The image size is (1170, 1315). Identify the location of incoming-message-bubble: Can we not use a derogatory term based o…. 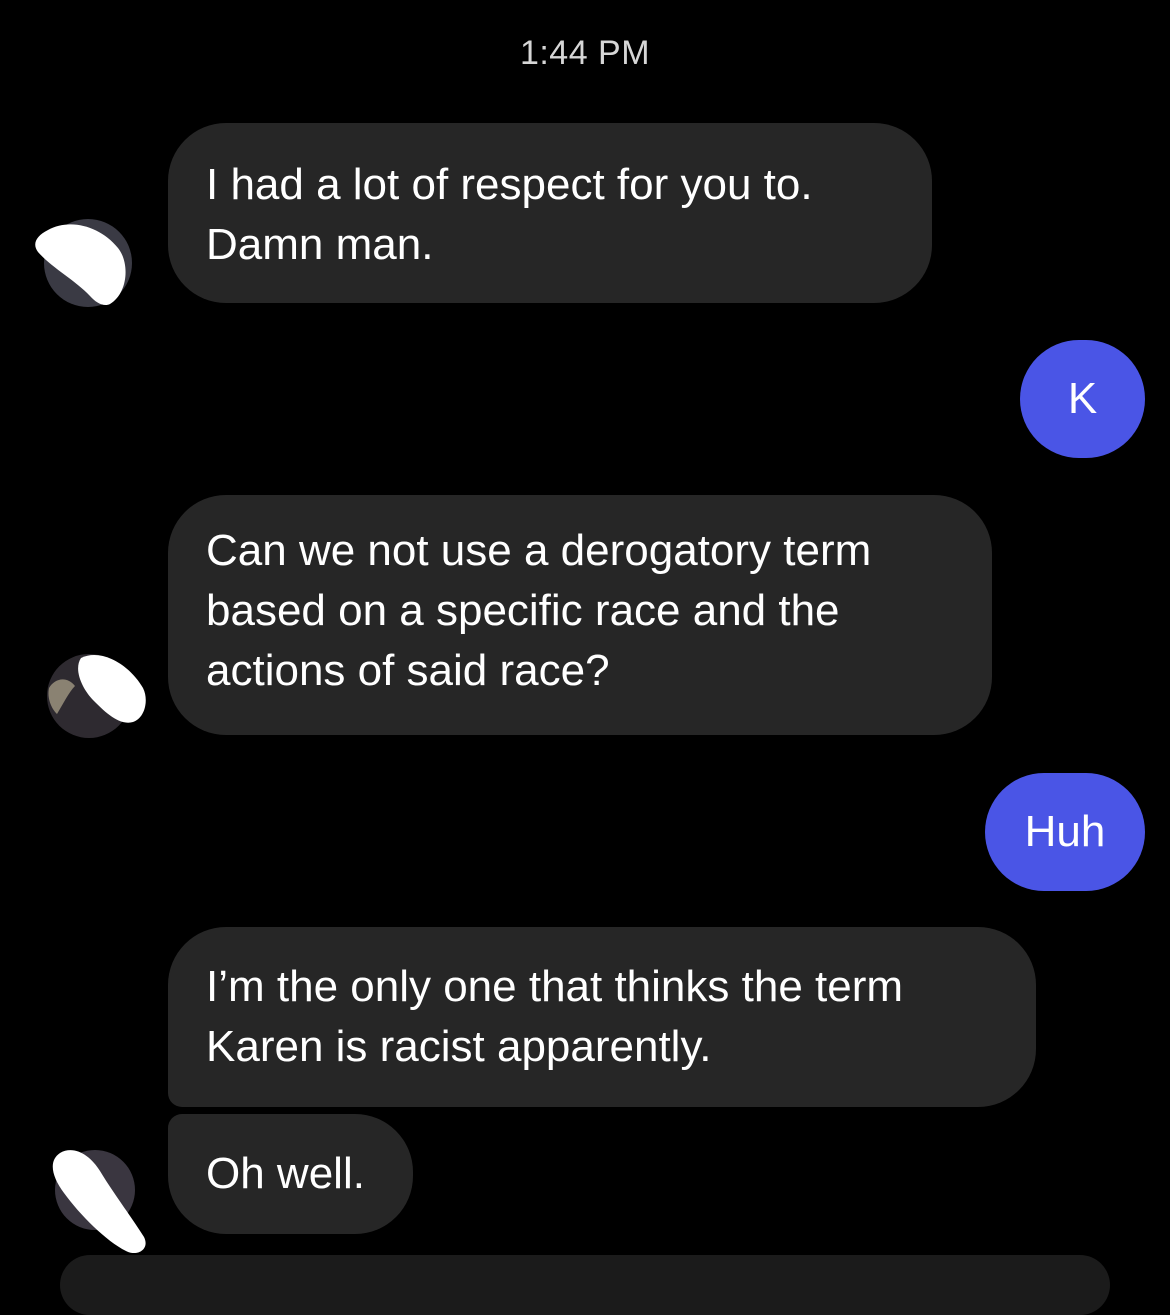
(580, 615).